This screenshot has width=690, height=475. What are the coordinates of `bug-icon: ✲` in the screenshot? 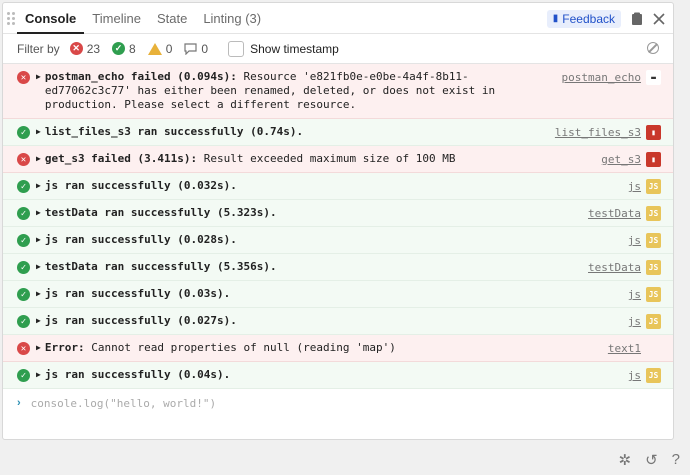 It's located at (625, 460).